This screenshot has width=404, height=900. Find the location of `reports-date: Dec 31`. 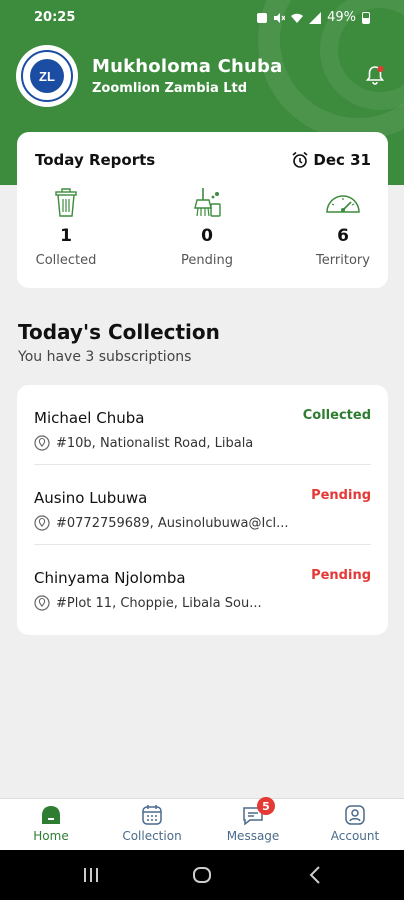

reports-date: Dec 31 is located at coordinates (331, 160).